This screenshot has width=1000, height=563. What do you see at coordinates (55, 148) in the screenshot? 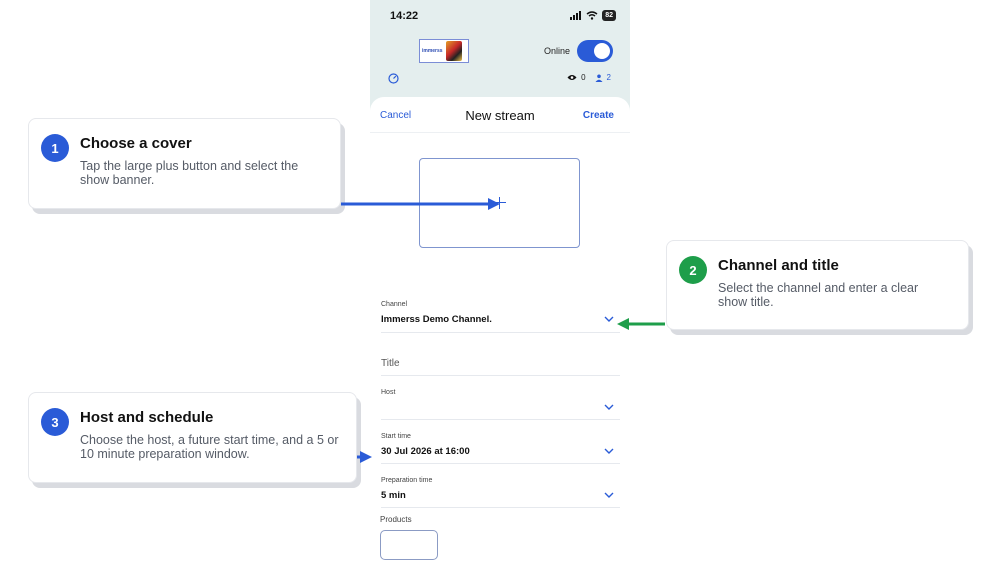
I see `callout-number: 1` at bounding box center [55, 148].